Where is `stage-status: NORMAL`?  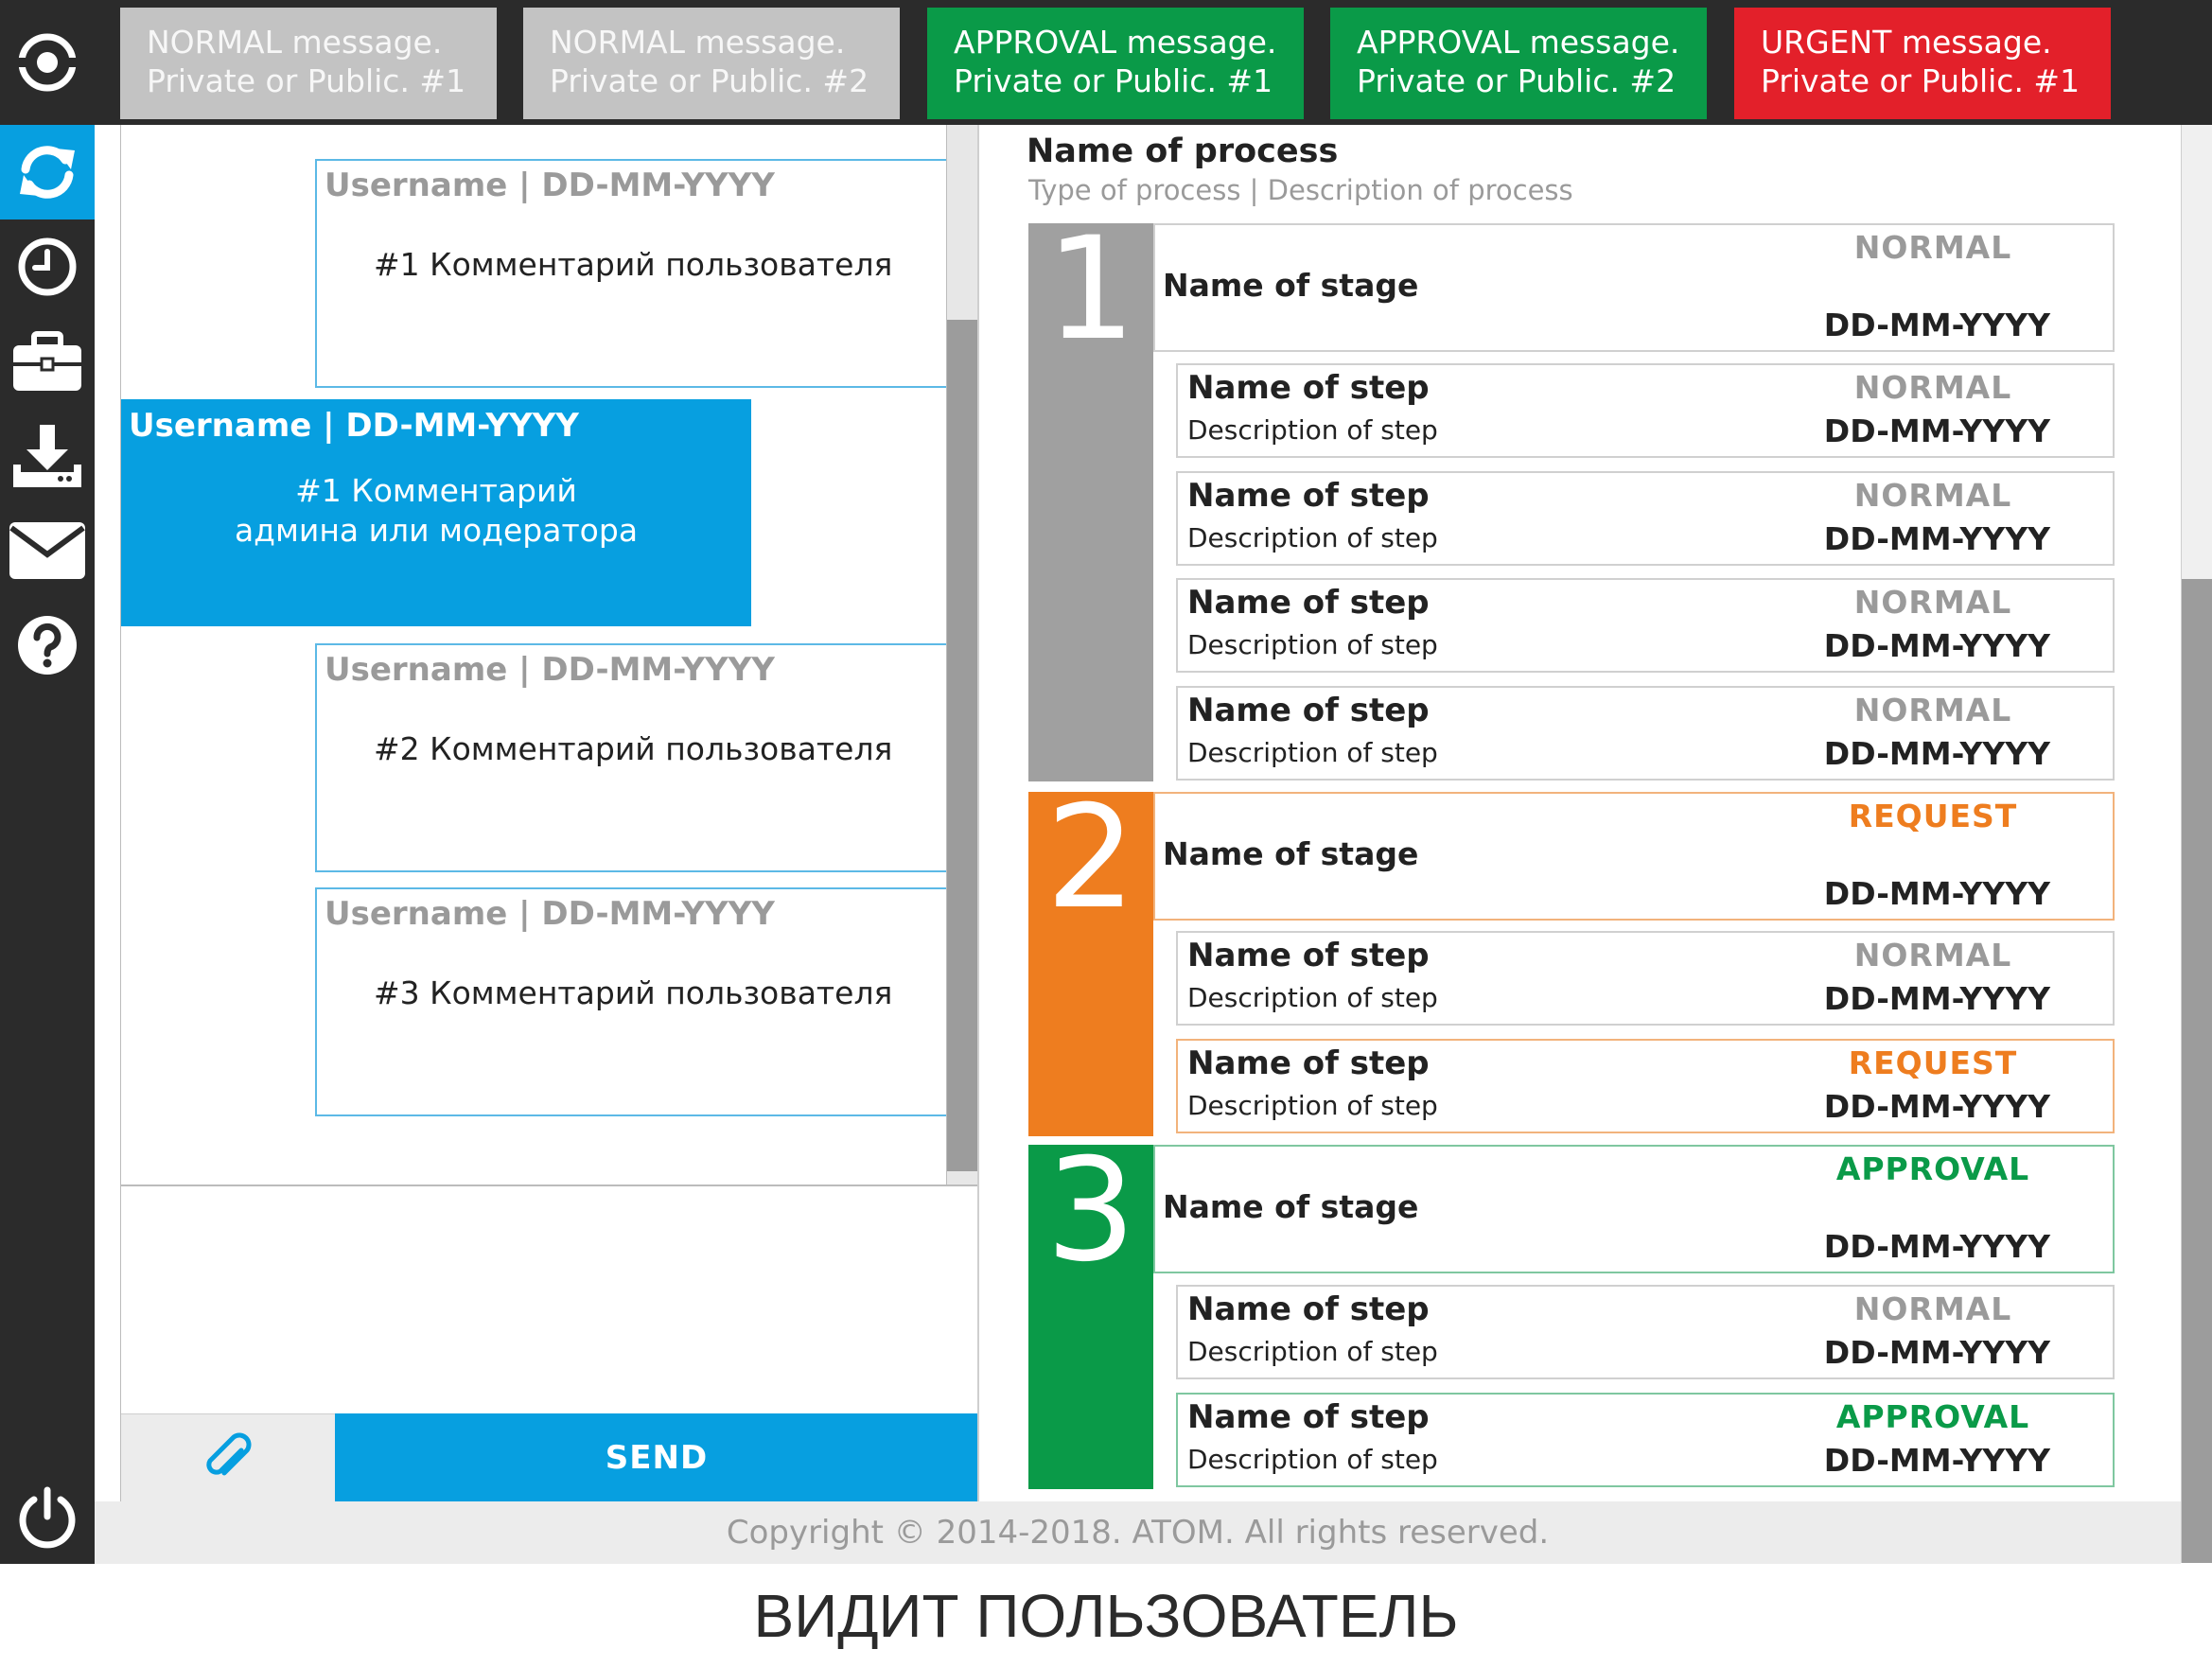
stage-status: NORMAL is located at coordinates (1933, 247).